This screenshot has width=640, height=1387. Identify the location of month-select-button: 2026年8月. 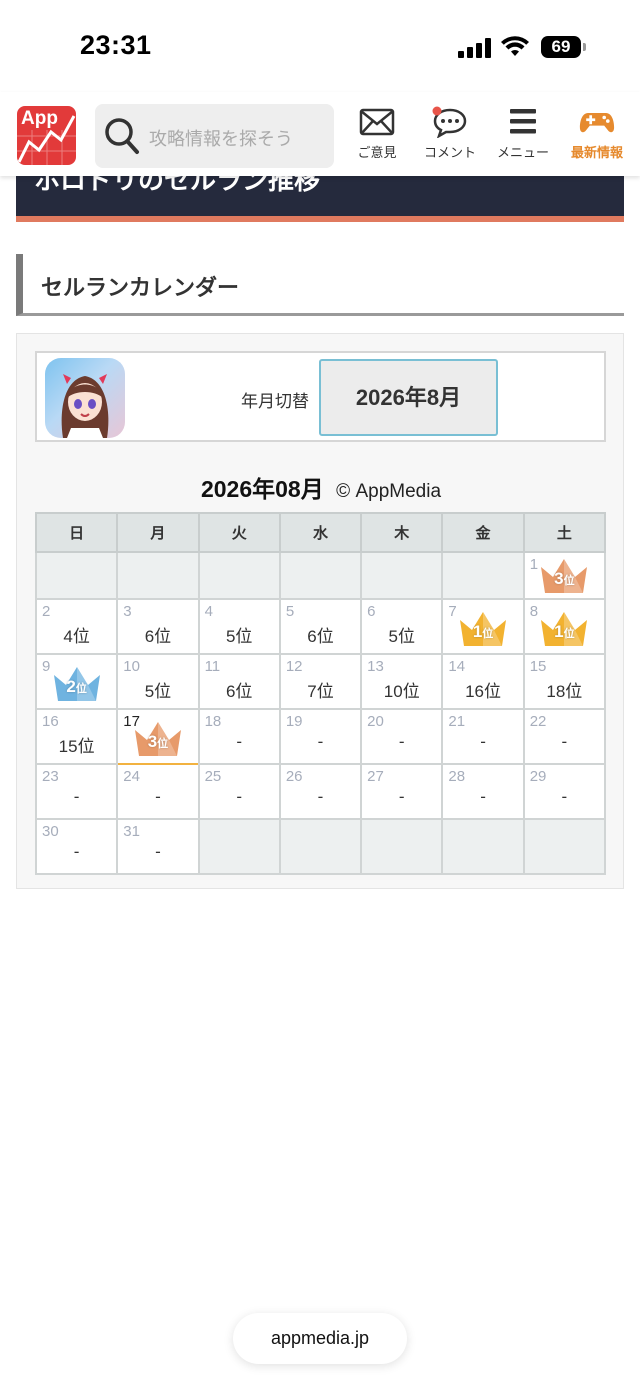
(408, 397).